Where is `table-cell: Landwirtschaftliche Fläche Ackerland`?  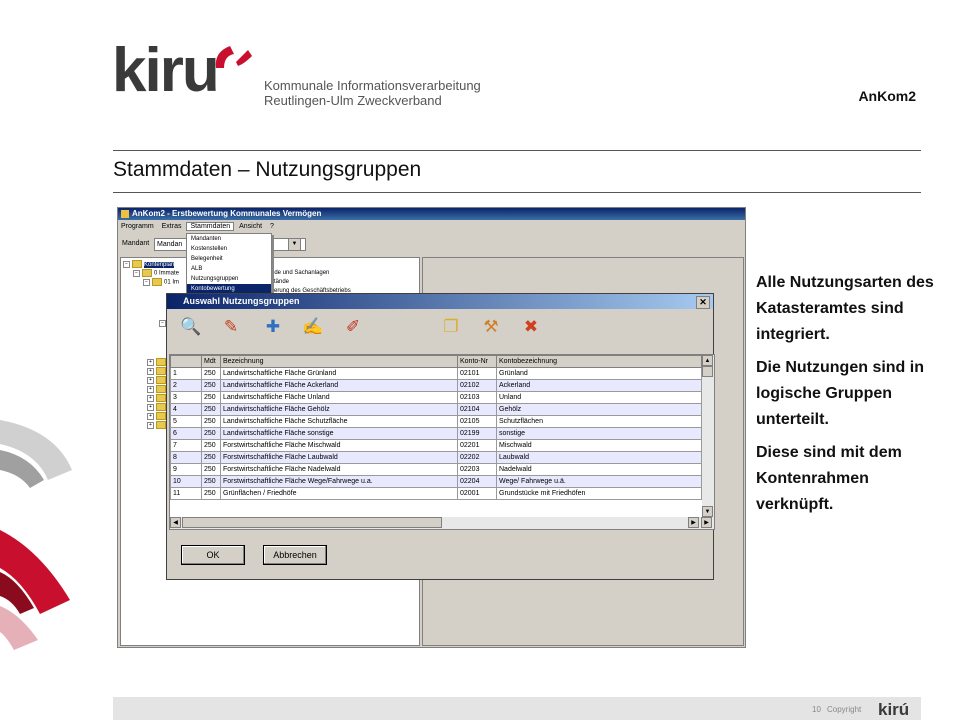 table-cell: Landwirtschaftliche Fläche Ackerland is located at coordinates (339, 385).